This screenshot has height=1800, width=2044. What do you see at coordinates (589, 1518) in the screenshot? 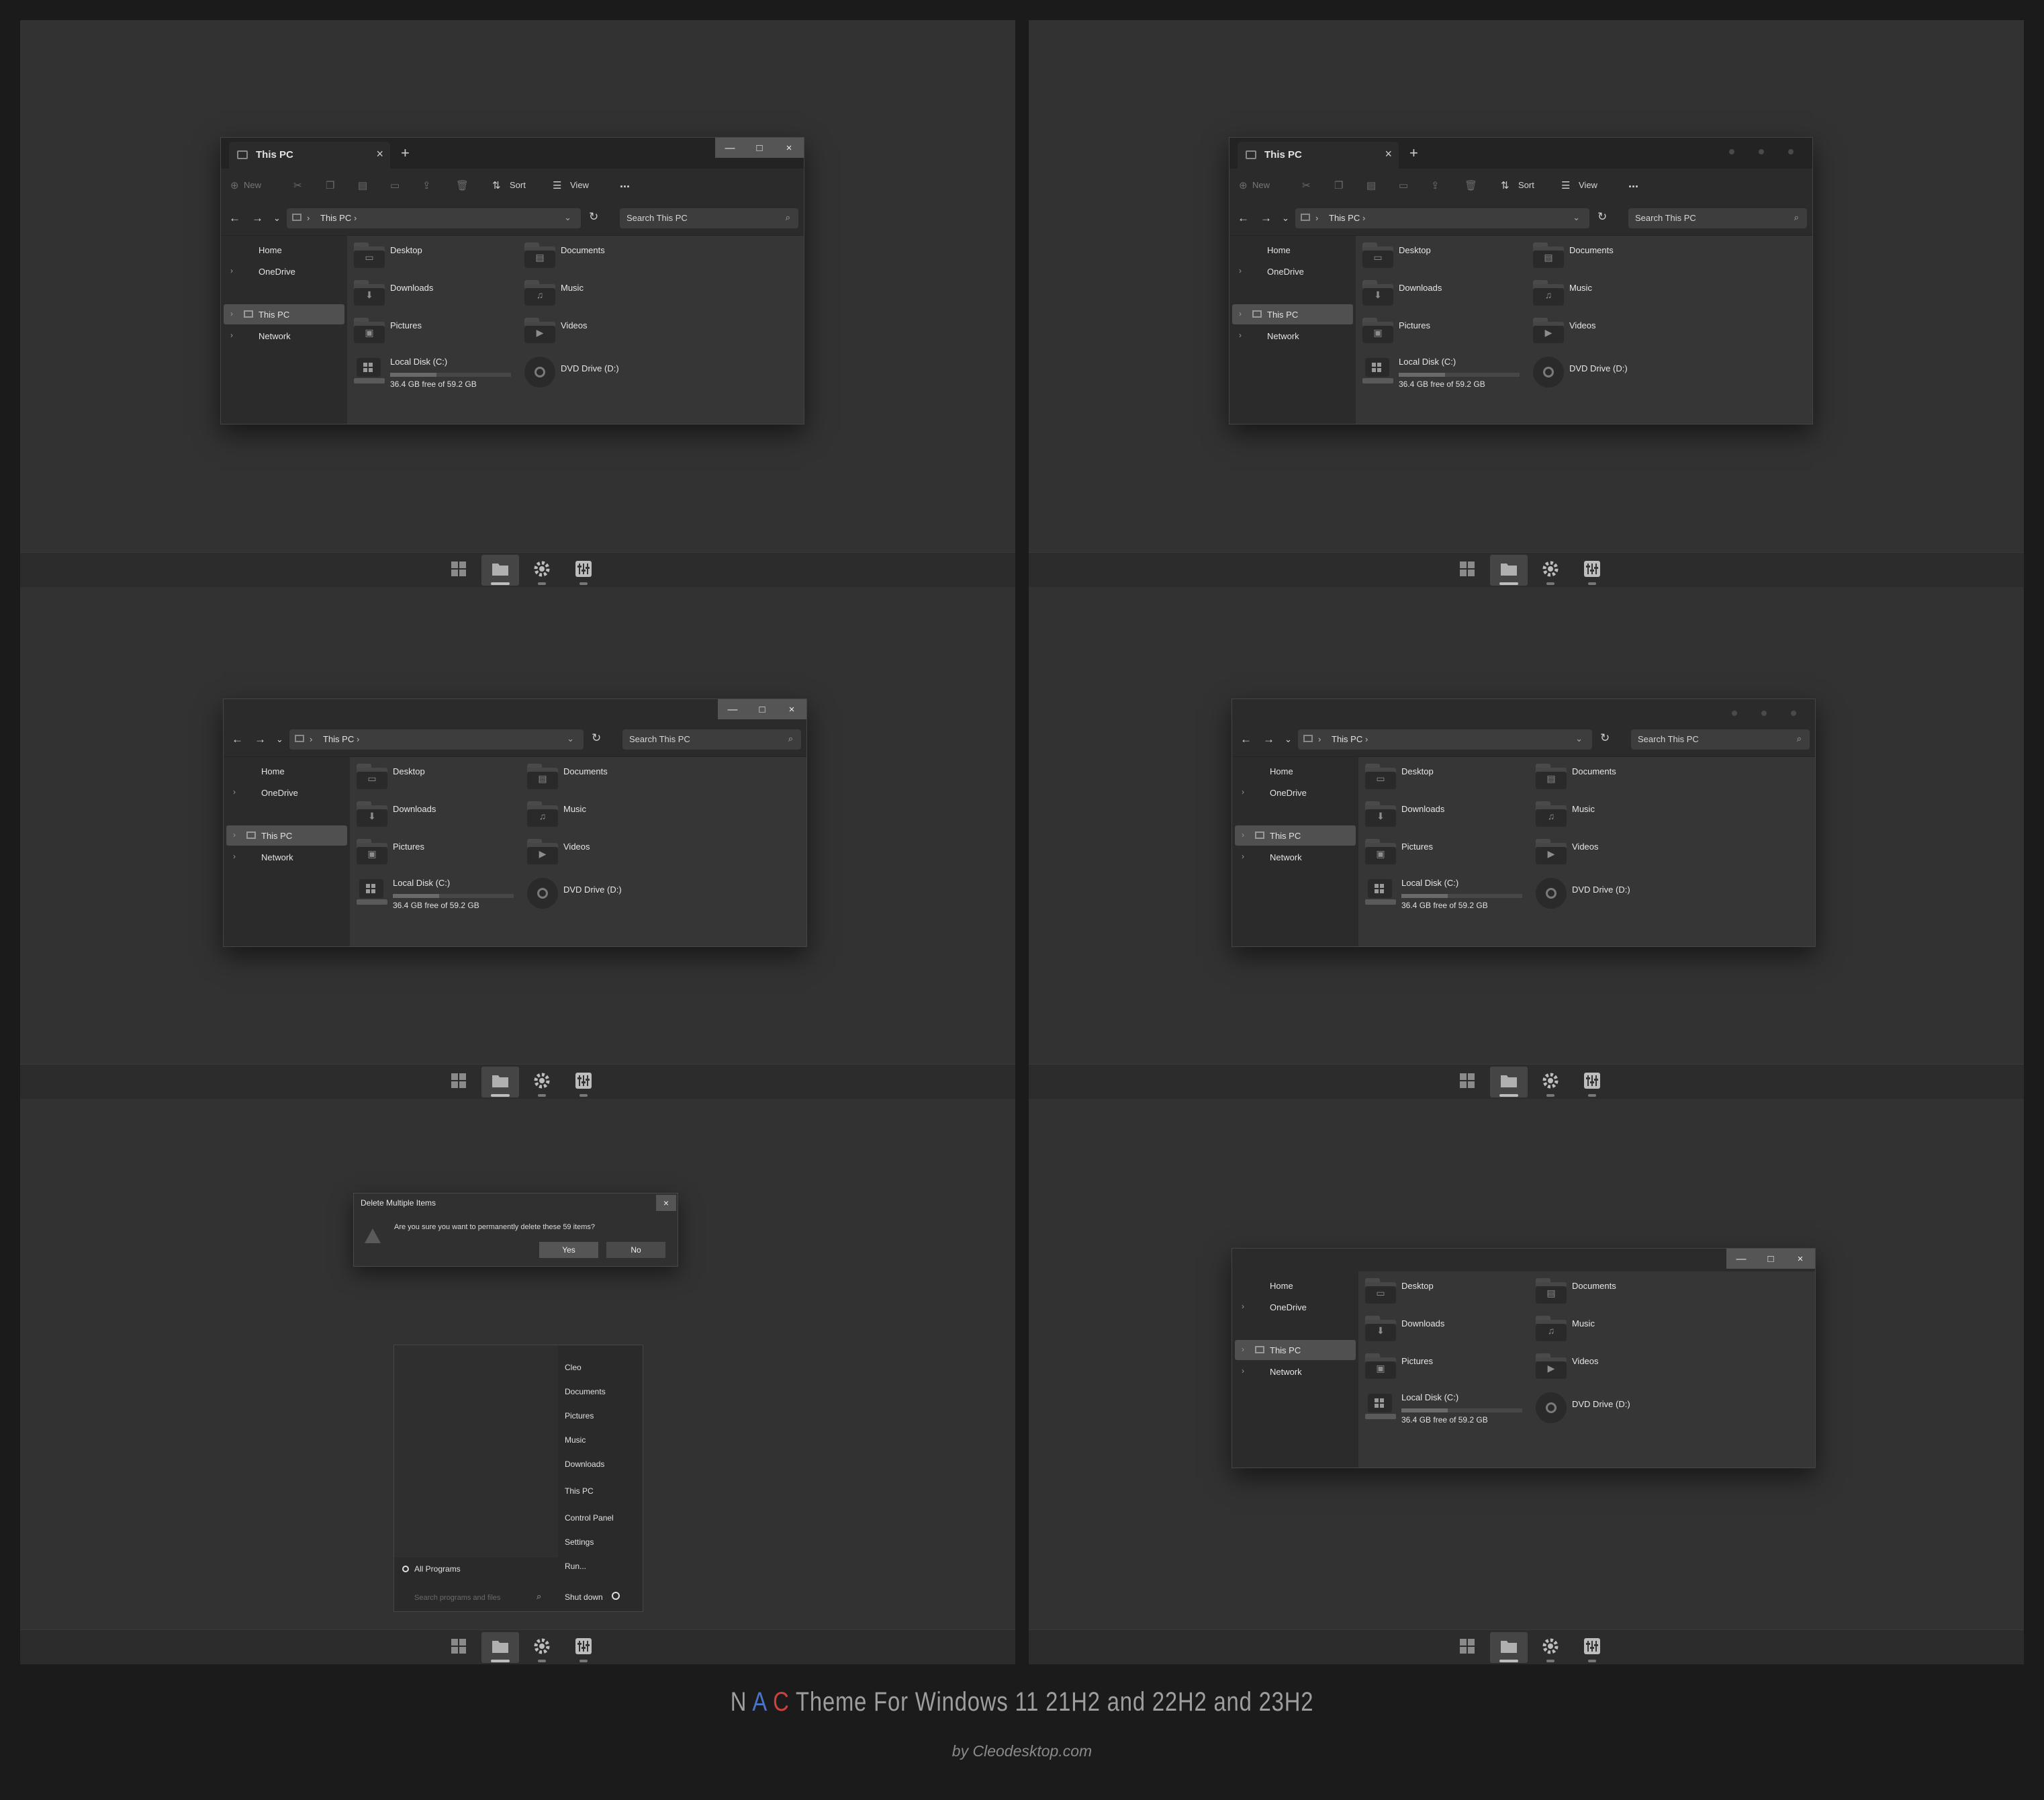
I see `start-item-control-panel: Control Panel` at bounding box center [589, 1518].